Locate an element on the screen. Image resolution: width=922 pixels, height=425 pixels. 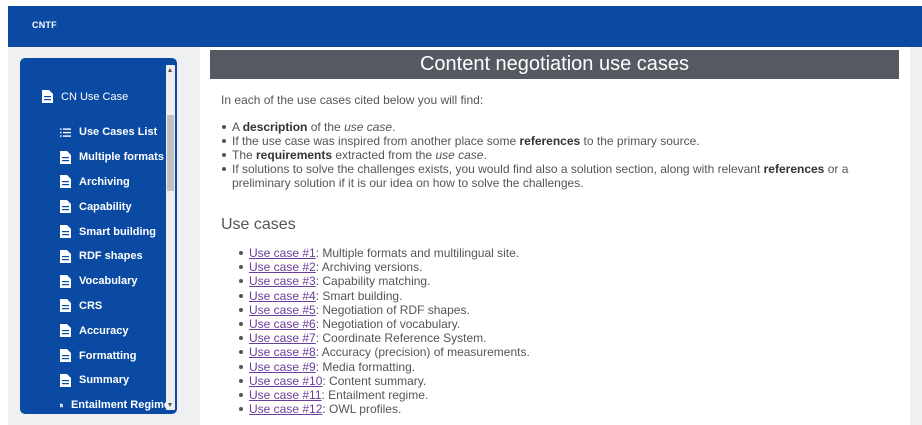
feature-text: extracted from the is located at coordinates (384, 155).